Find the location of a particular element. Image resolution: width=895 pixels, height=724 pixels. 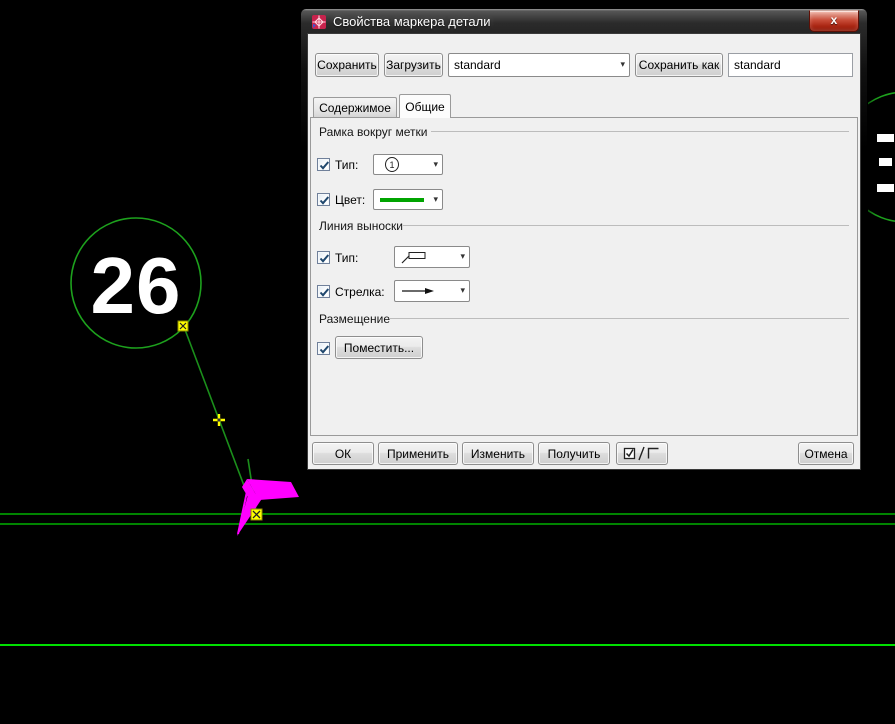

leader-type-label: Тип: is located at coordinates (347, 258).